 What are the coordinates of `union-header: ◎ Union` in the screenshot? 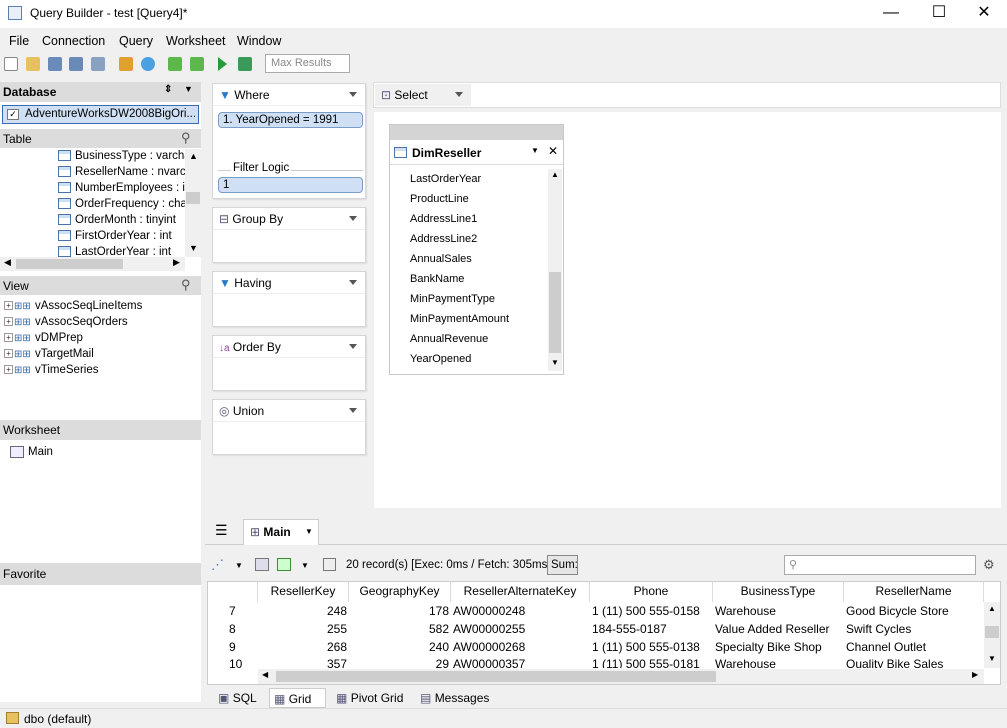 It's located at (289, 411).